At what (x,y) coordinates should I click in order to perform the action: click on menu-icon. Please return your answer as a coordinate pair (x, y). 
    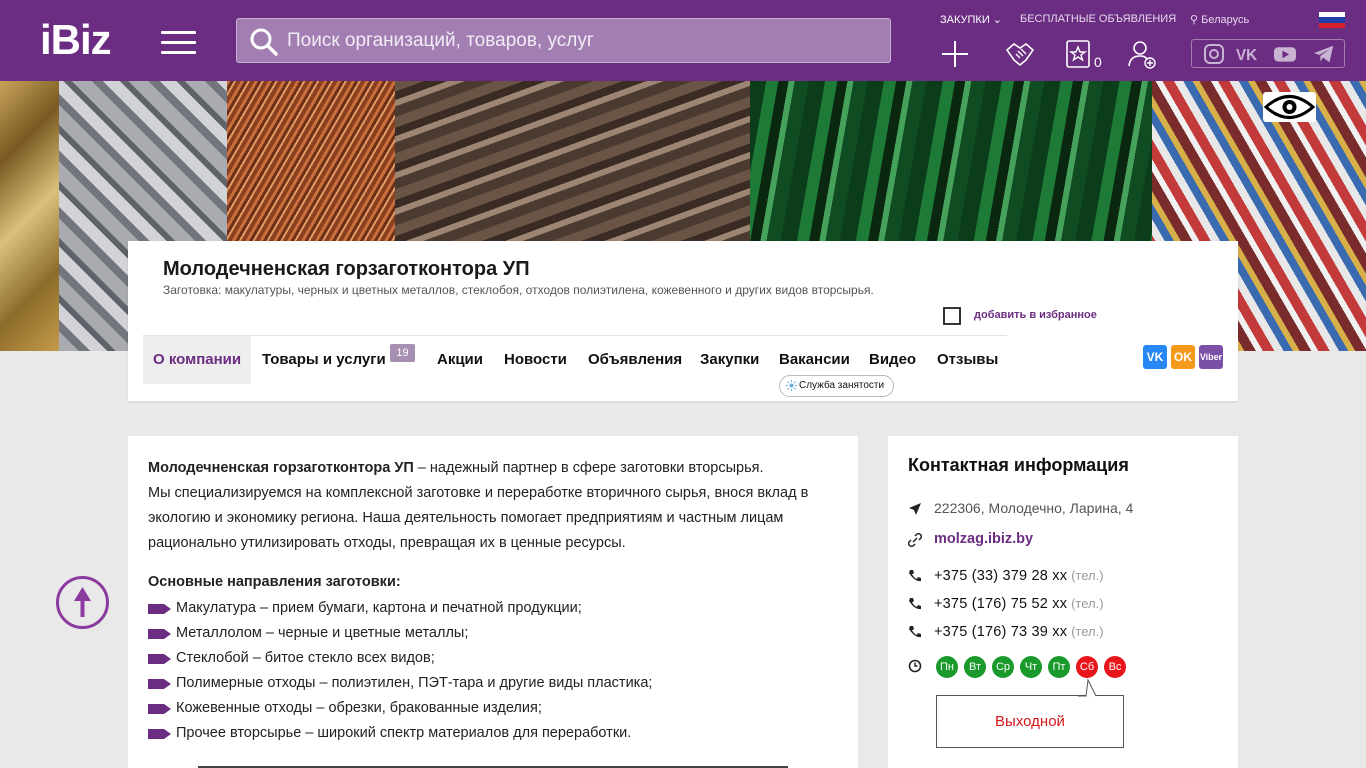
    Looking at the image, I should click on (178, 42).